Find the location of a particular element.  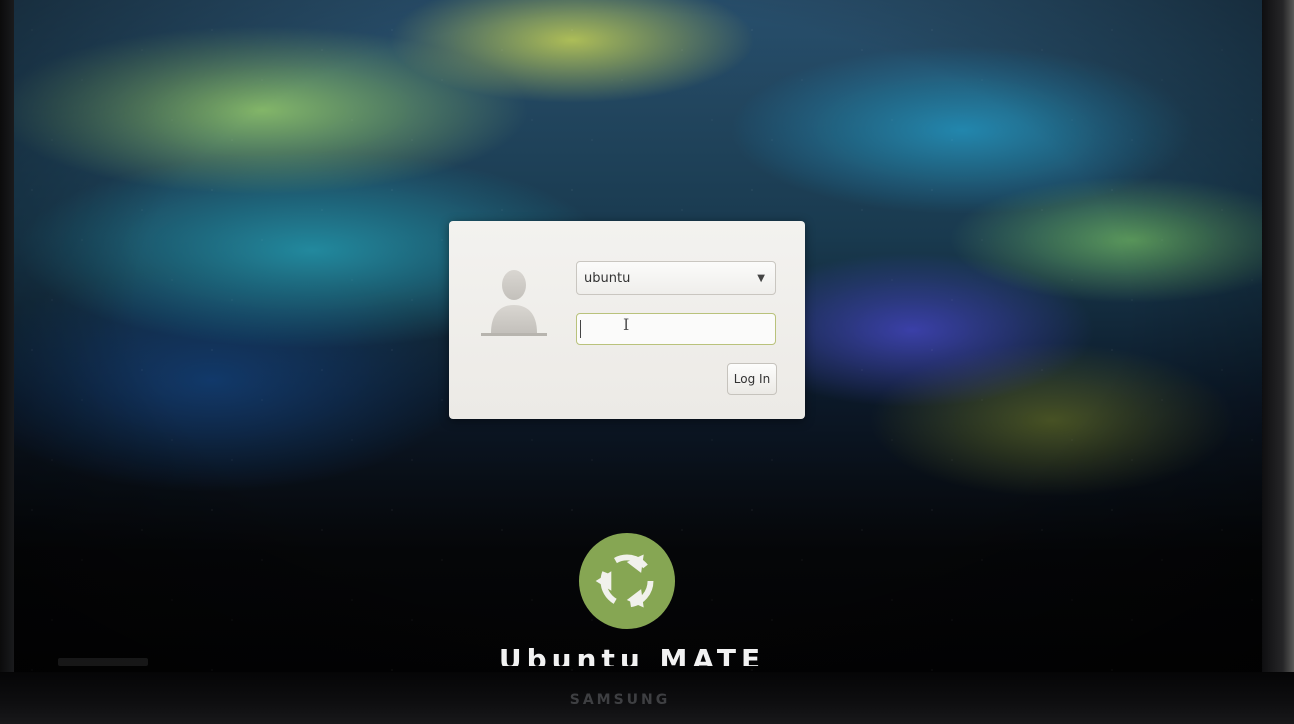

selected-user-label: ubuntu is located at coordinates (607, 278).